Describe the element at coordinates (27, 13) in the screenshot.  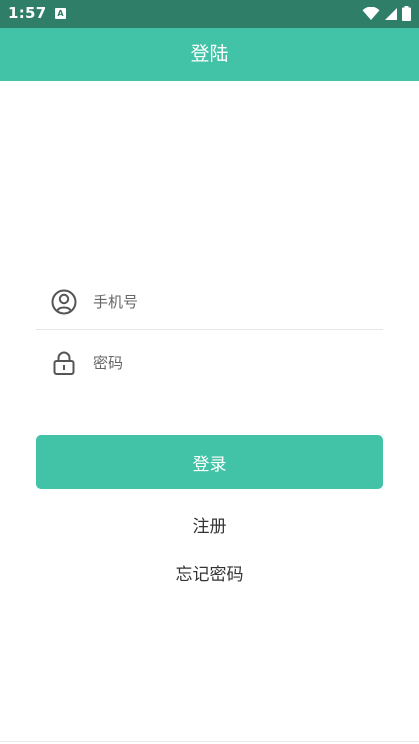
I see `status-time: 1:57` at that location.